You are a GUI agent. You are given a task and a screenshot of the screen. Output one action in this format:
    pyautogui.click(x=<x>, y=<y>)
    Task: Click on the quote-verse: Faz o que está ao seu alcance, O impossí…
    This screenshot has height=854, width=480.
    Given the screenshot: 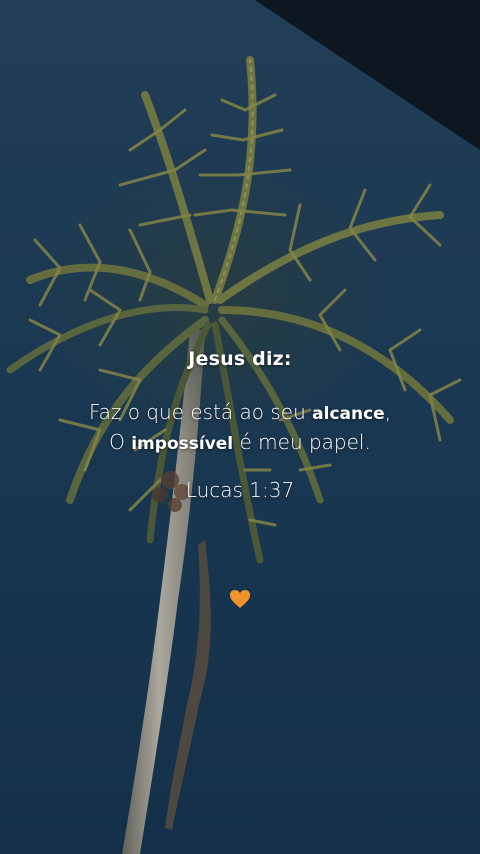 What is the action you would take?
    pyautogui.click(x=240, y=428)
    